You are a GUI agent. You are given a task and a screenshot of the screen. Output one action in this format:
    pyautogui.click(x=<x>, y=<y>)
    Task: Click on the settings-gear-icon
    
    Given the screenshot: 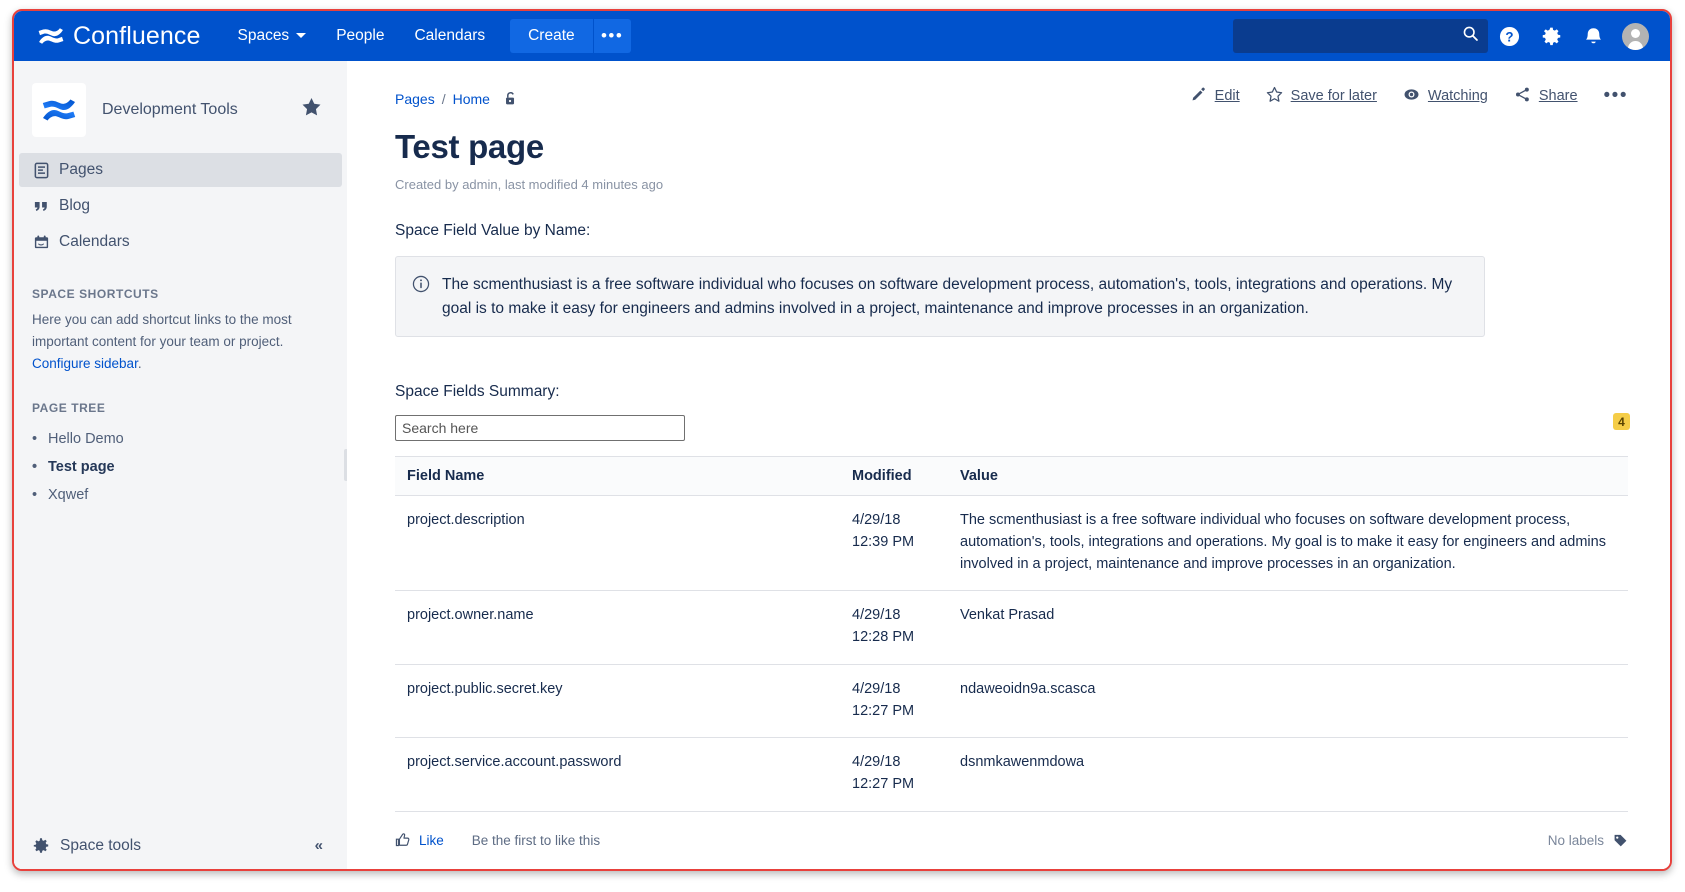 What is the action you would take?
    pyautogui.click(x=1551, y=36)
    